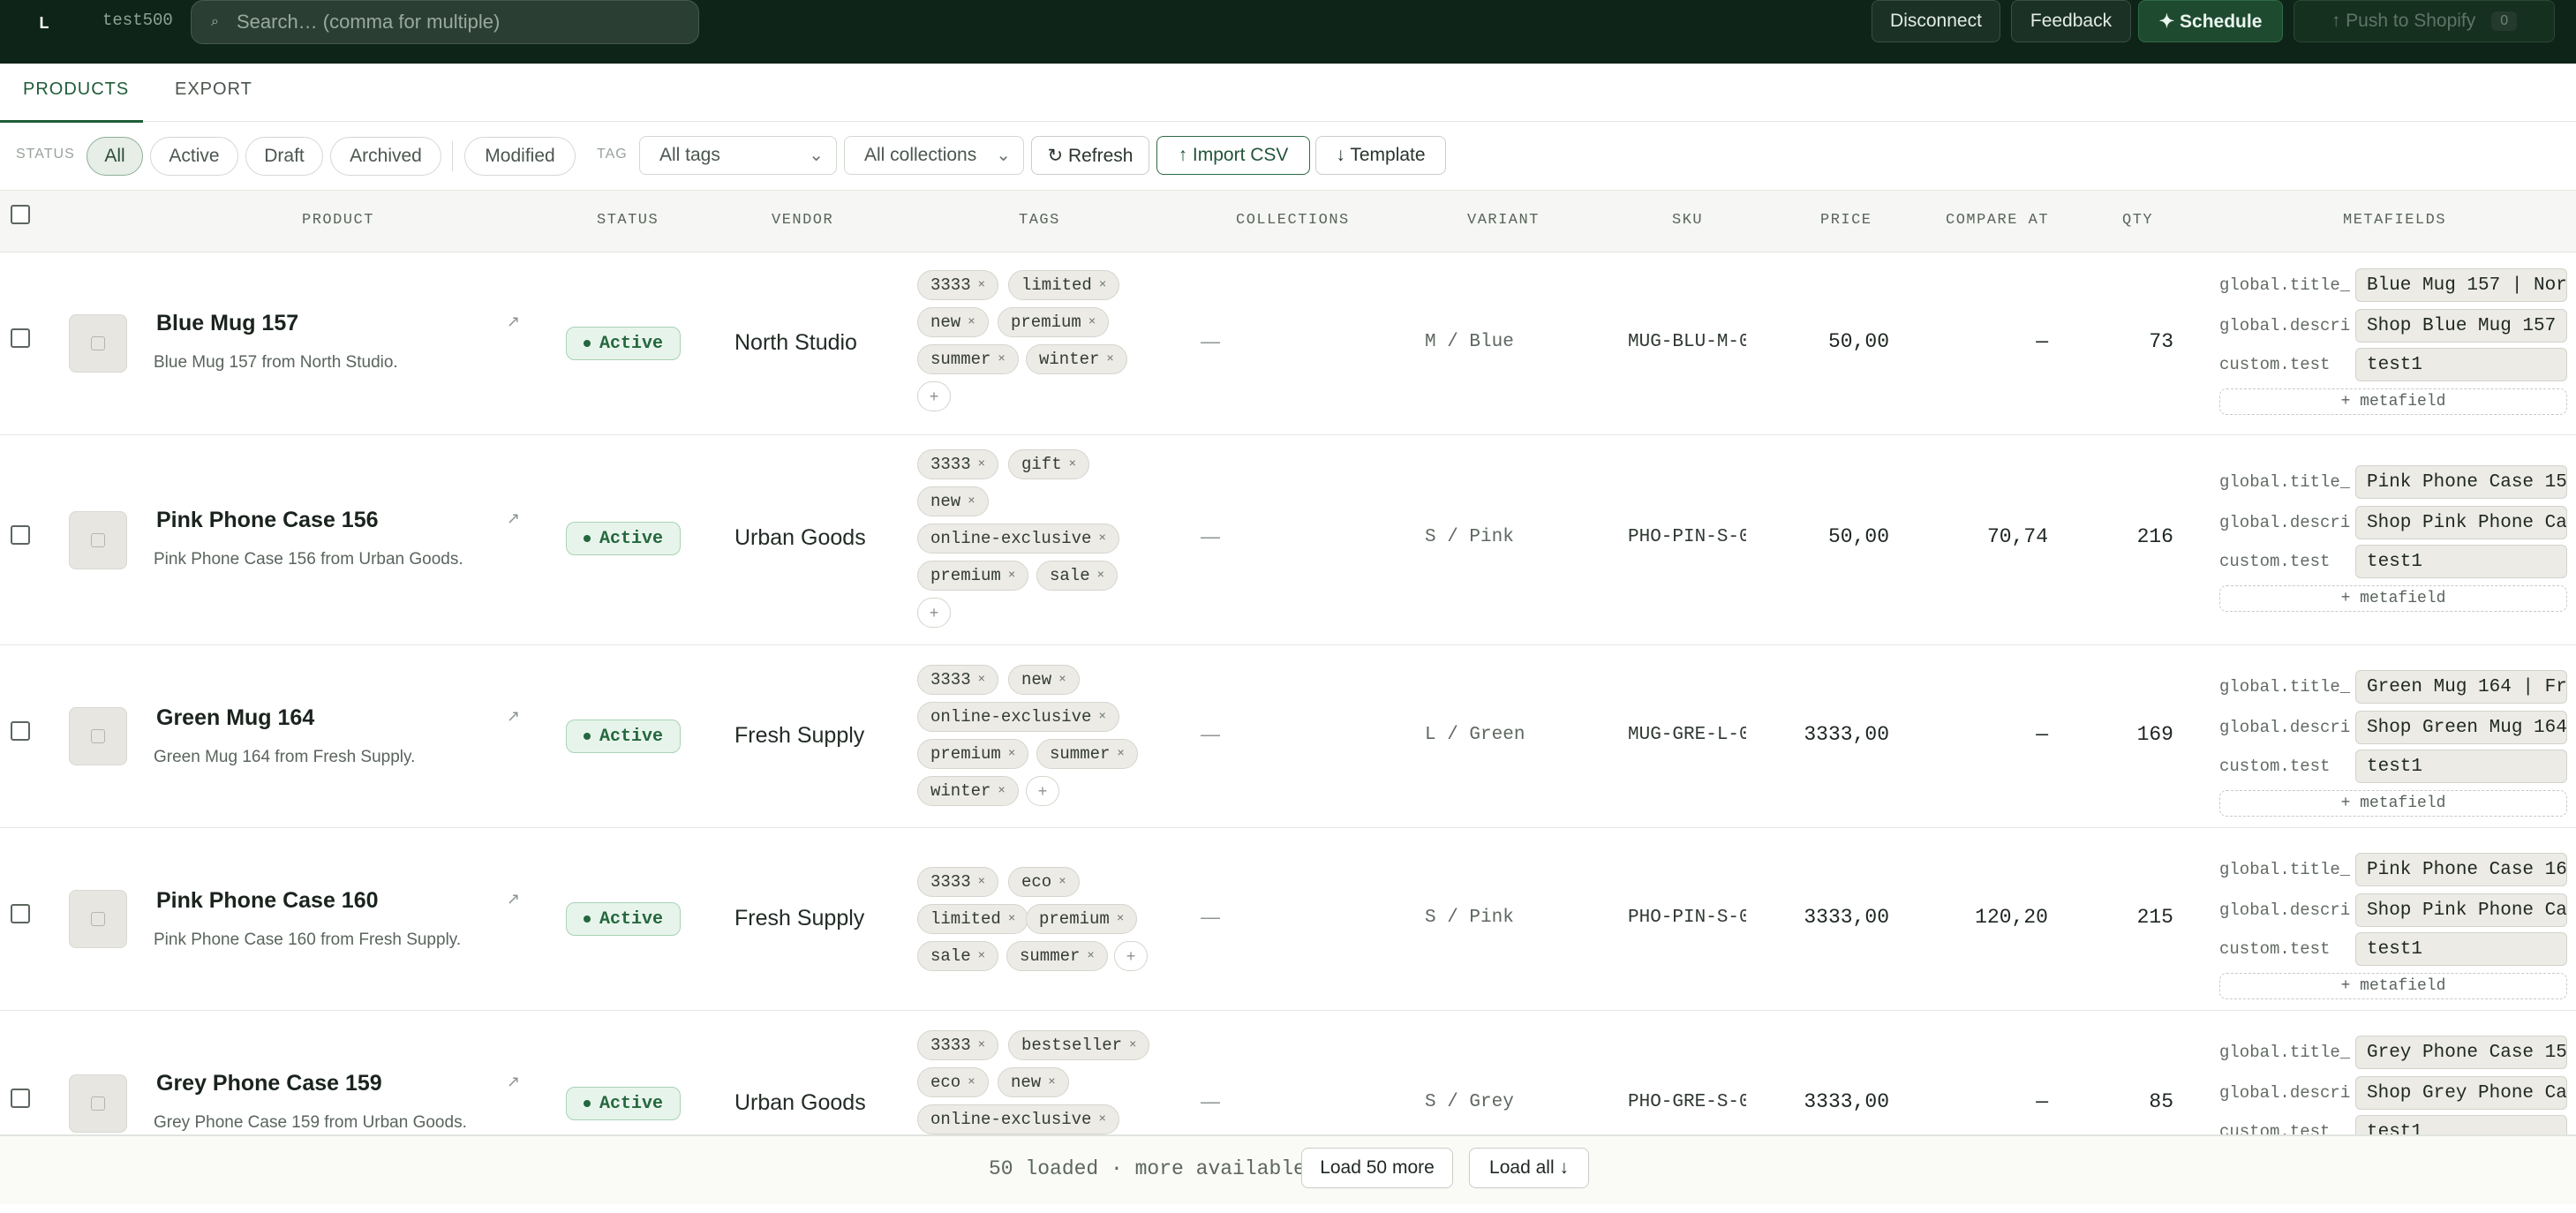 This screenshot has width=2576, height=1213. Describe the element at coordinates (2137, 917) in the screenshot. I see `qty-value: 215` at that location.